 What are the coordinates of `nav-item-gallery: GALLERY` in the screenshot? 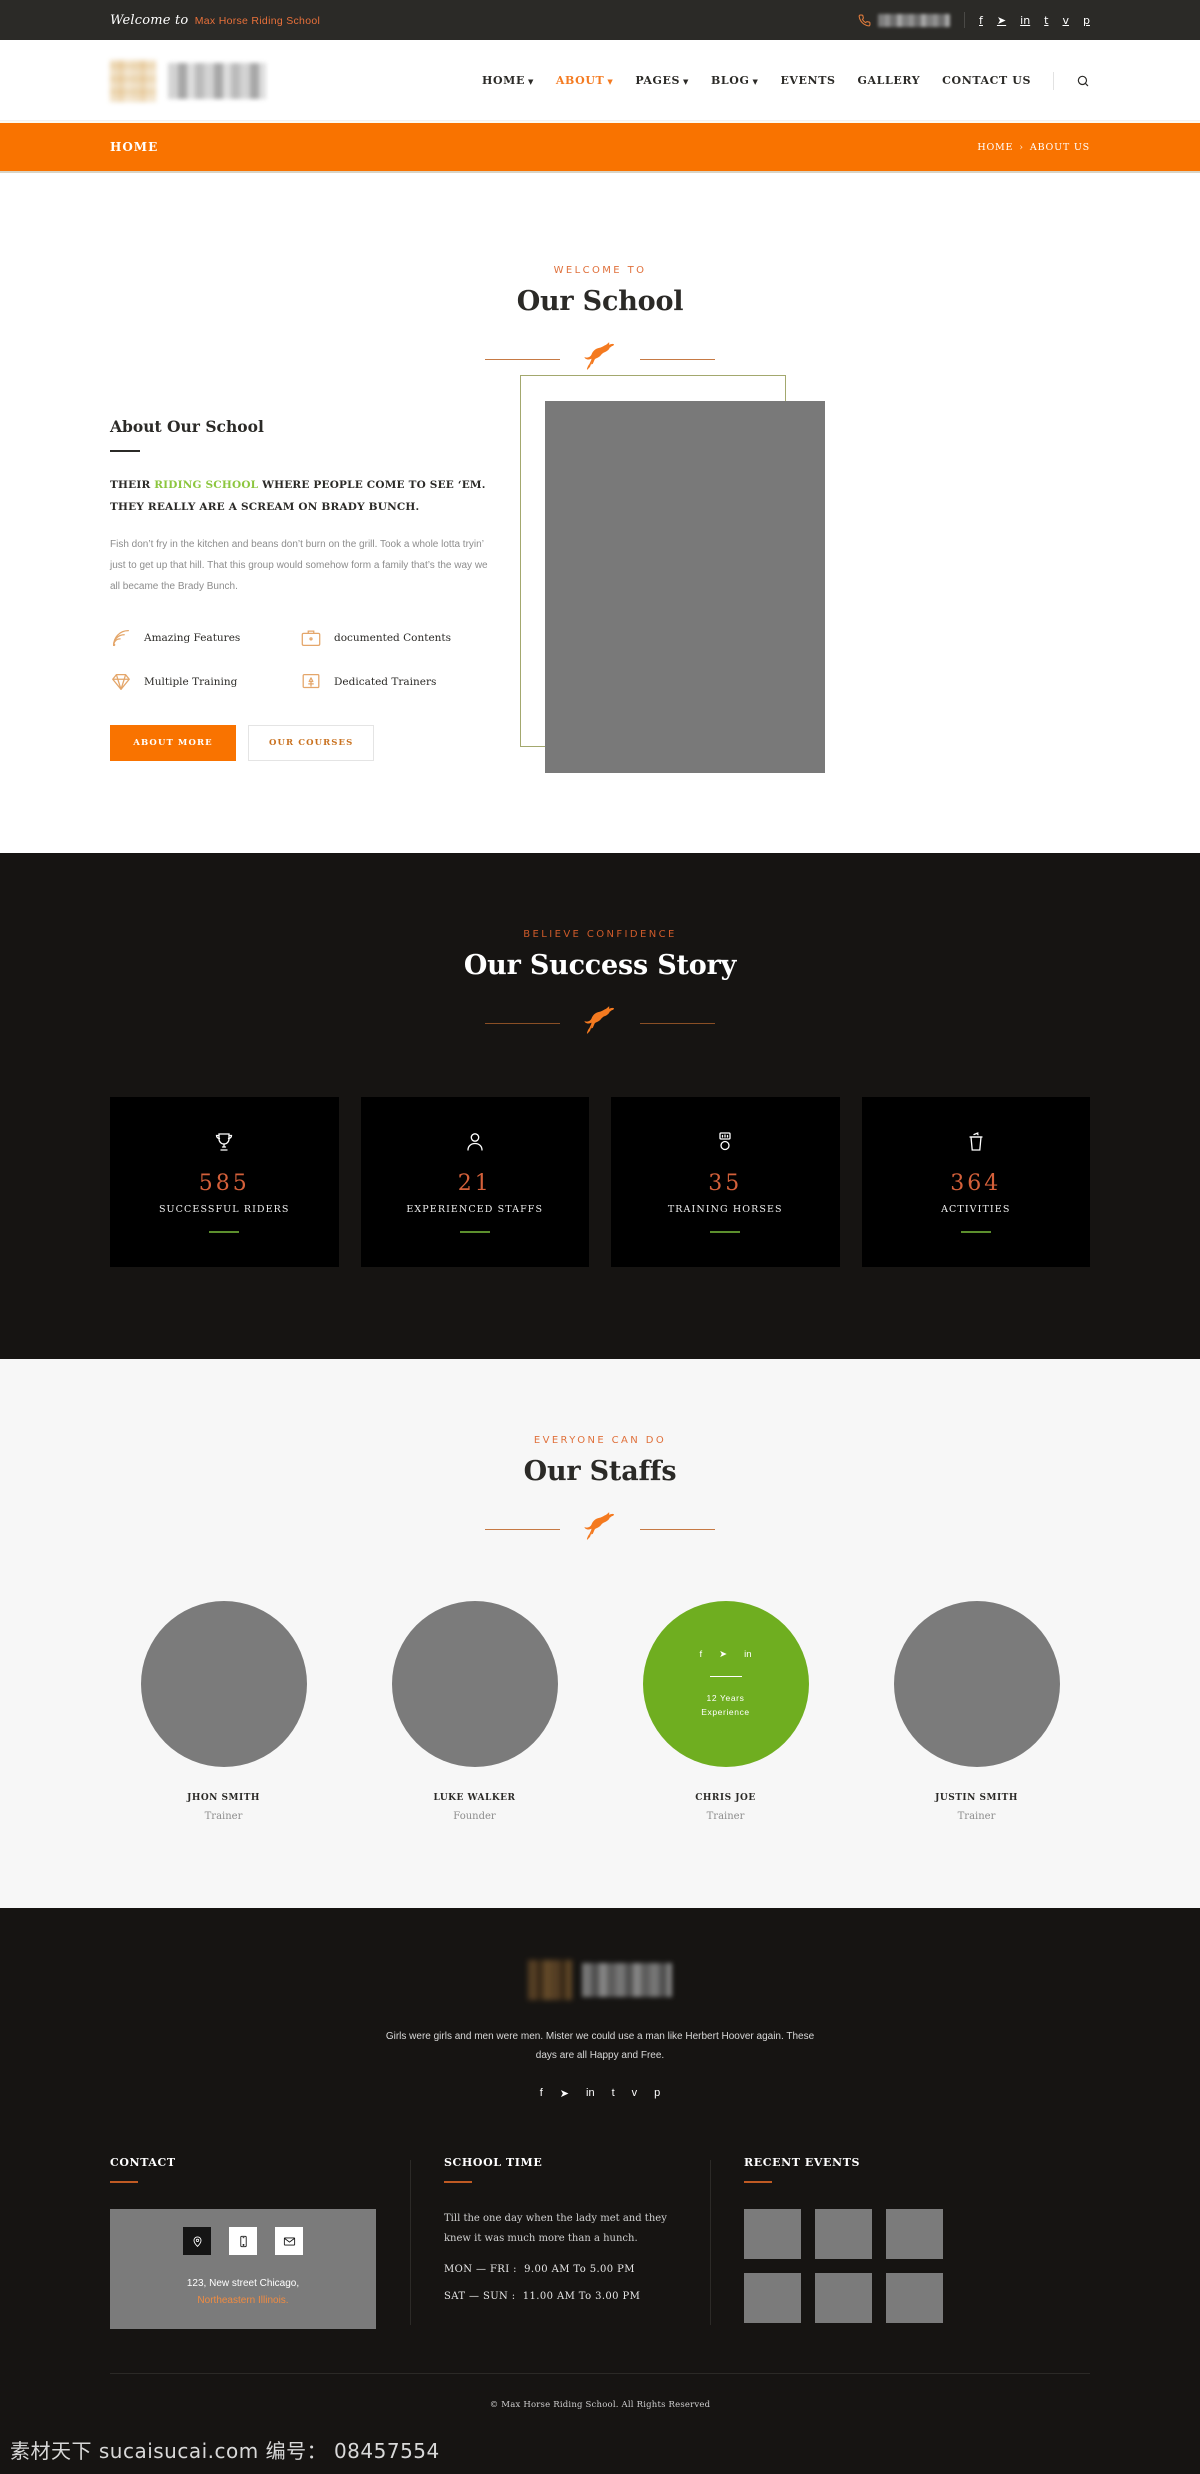 It's located at (889, 80).